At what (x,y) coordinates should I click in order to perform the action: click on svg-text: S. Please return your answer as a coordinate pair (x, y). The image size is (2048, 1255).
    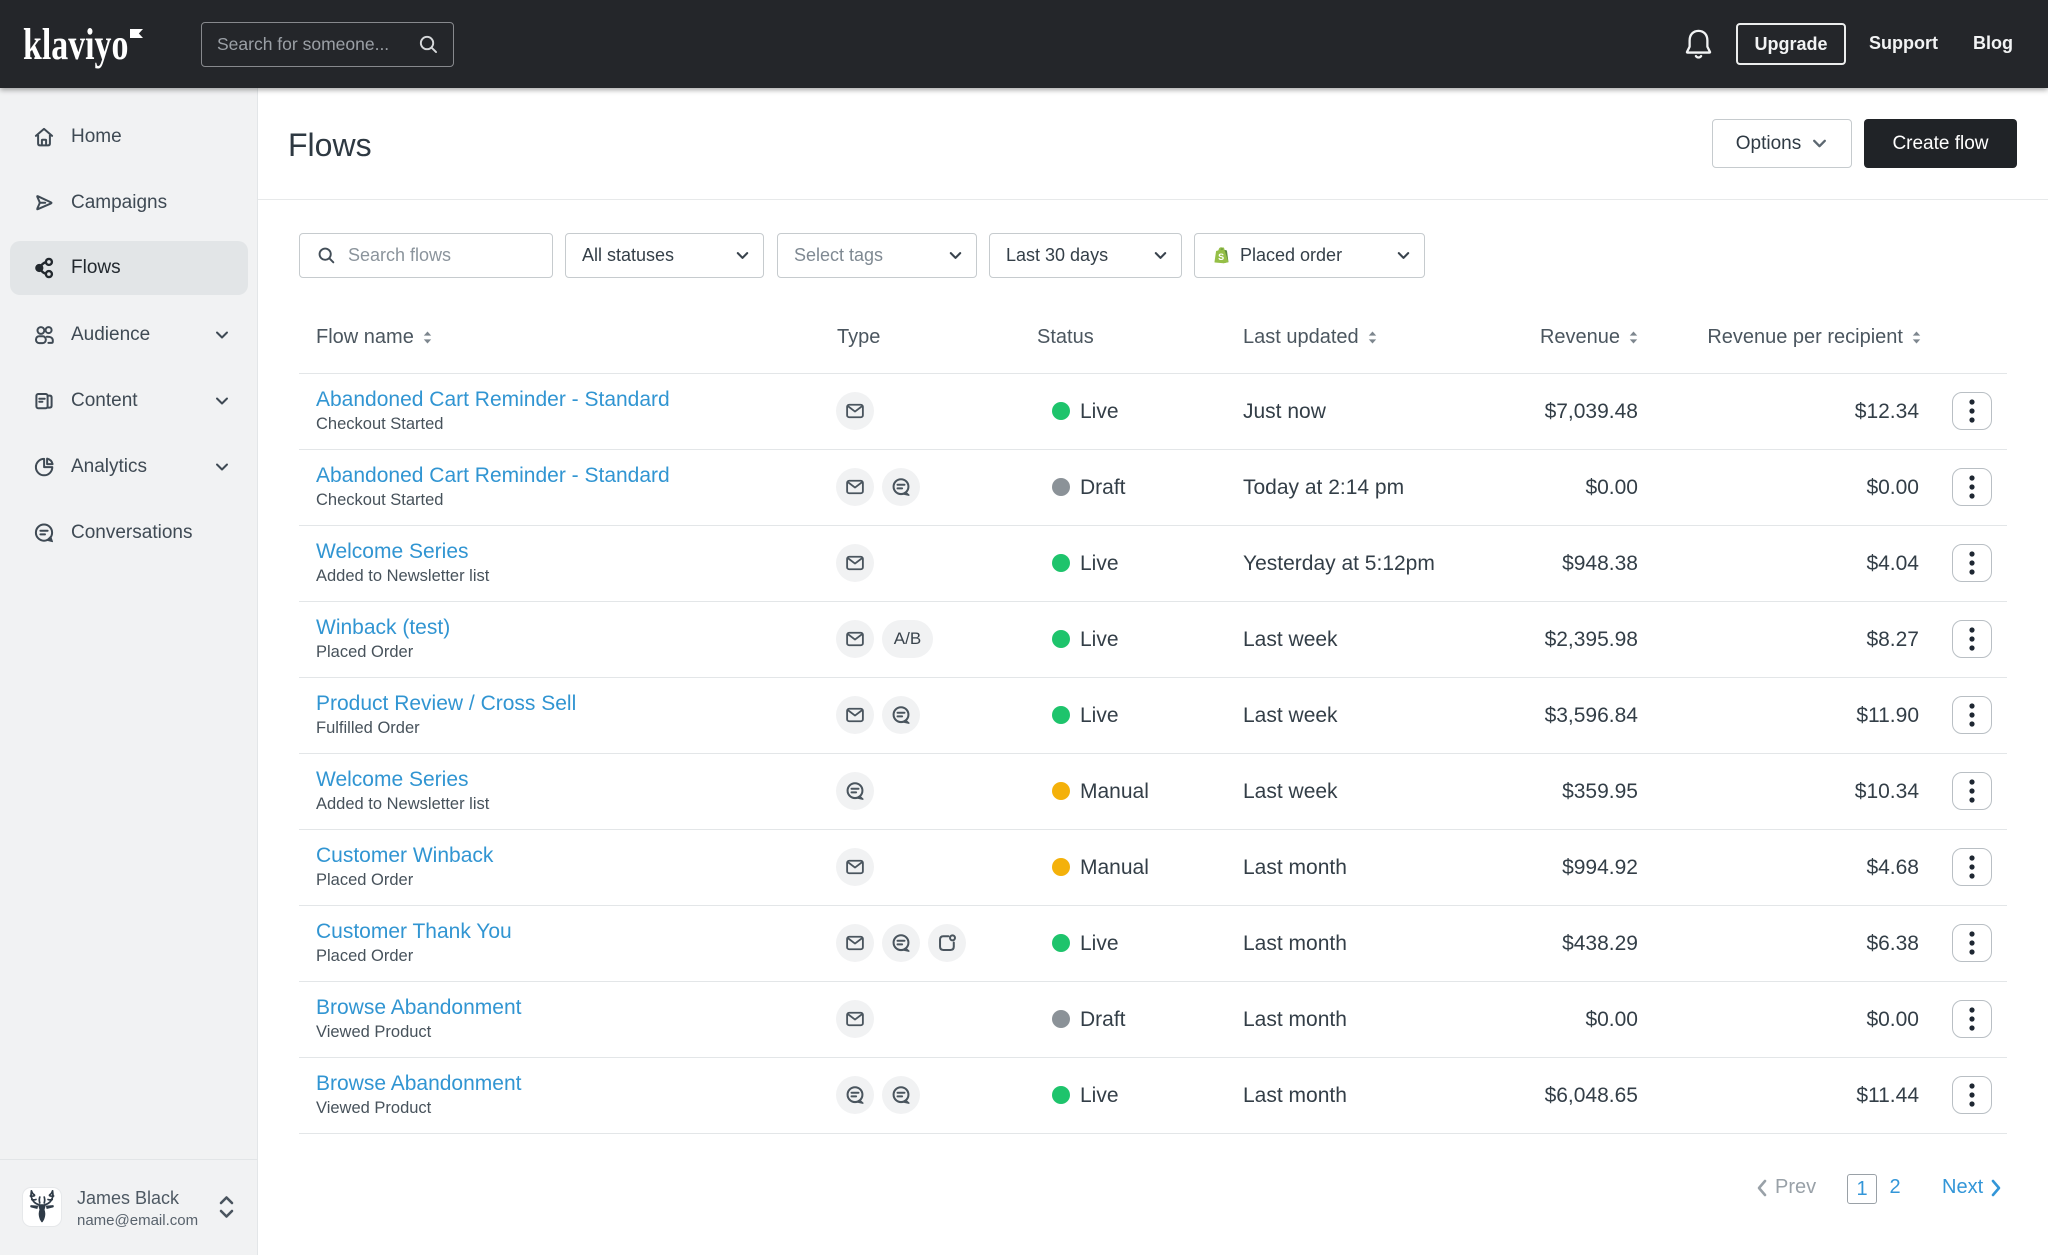
    Looking at the image, I should click on (1221, 257).